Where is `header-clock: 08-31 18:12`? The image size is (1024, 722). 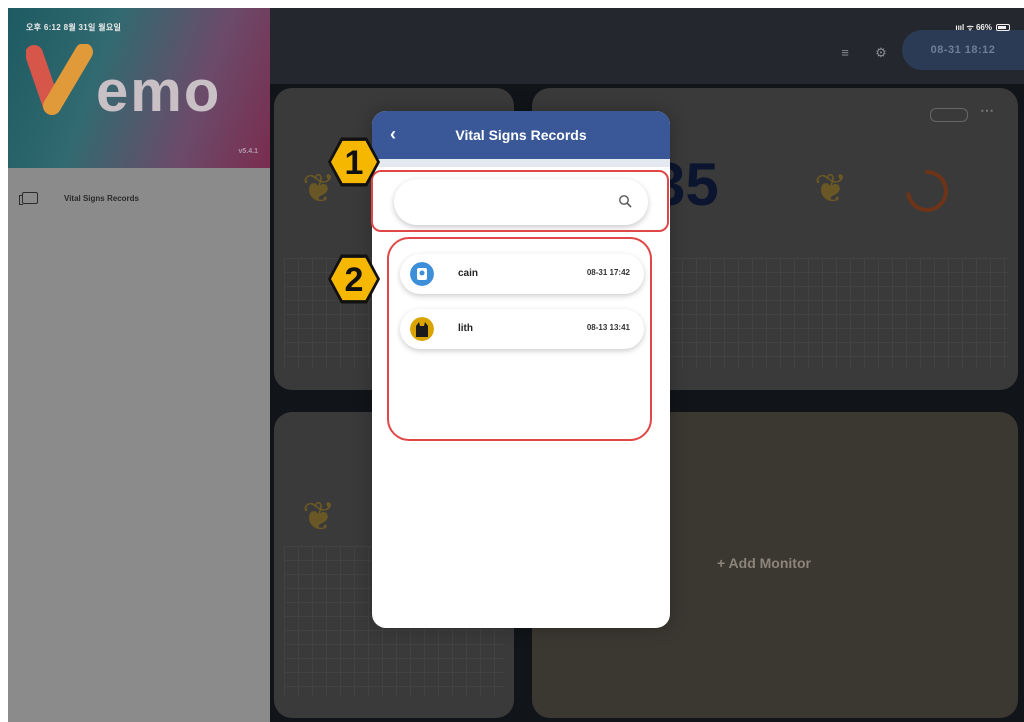 header-clock: 08-31 18:12 is located at coordinates (963, 50).